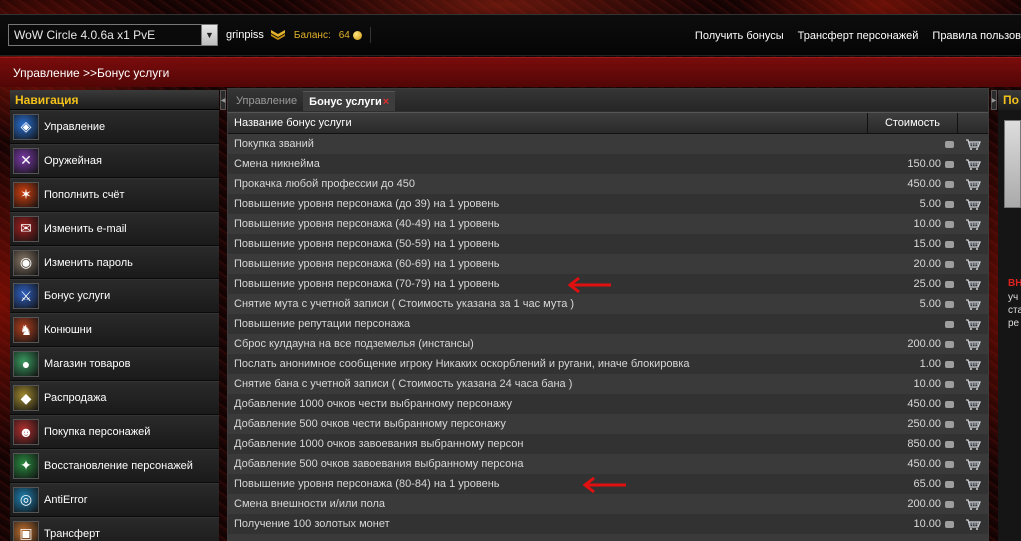 The width and height of the screenshot is (1021, 541). Describe the element at coordinates (114, 262) in the screenshot. I see `sidebar-item-4: ◉ Изменить пароль` at that location.